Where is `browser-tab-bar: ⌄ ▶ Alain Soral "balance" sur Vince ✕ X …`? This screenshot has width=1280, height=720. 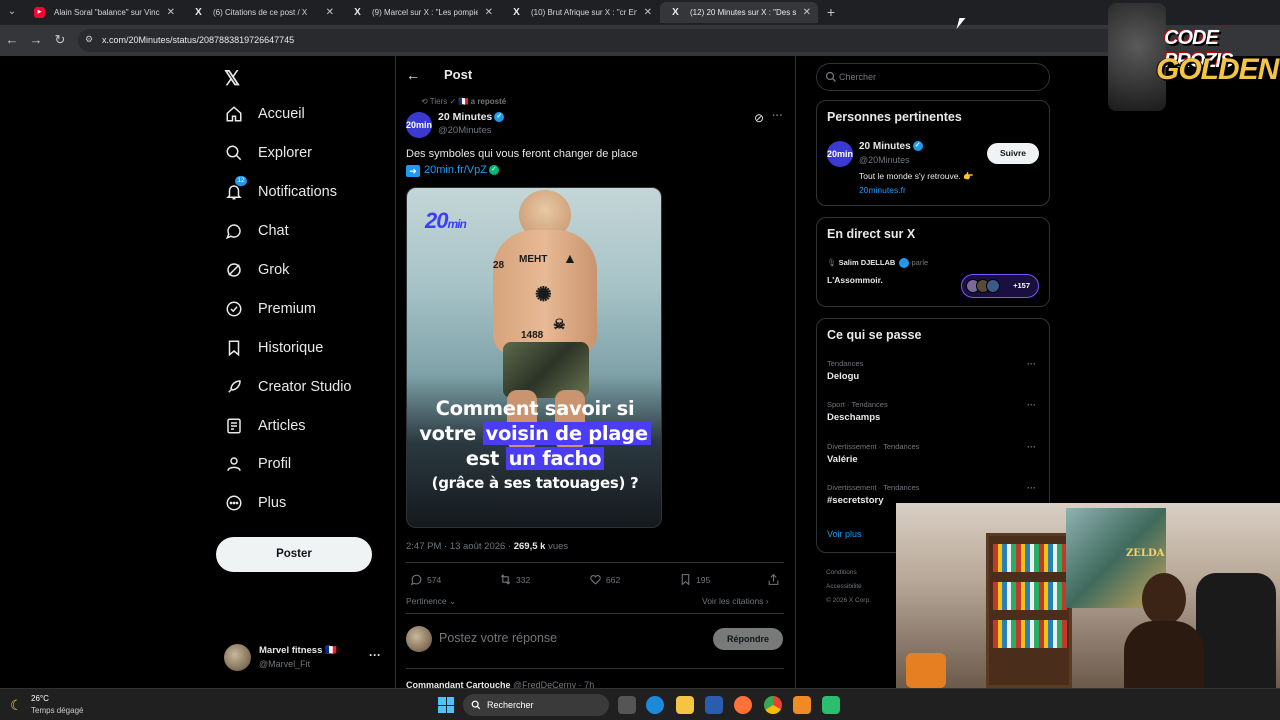 browser-tab-bar: ⌄ ▶ Alain Soral "balance" sur Vince ✕ X … is located at coordinates (640, 12).